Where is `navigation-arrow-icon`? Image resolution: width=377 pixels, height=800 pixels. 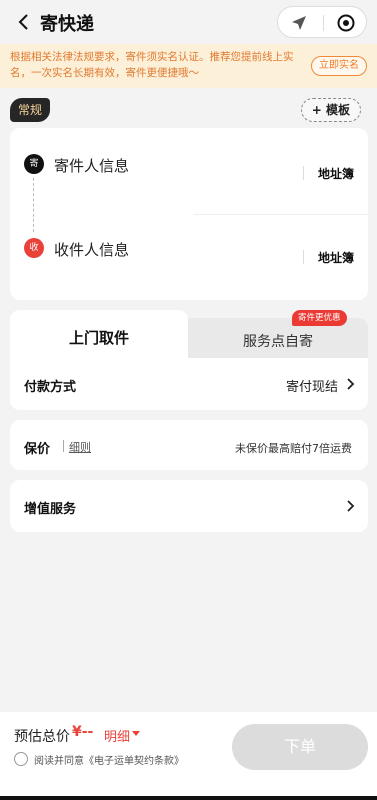 navigation-arrow-icon is located at coordinates (299, 23).